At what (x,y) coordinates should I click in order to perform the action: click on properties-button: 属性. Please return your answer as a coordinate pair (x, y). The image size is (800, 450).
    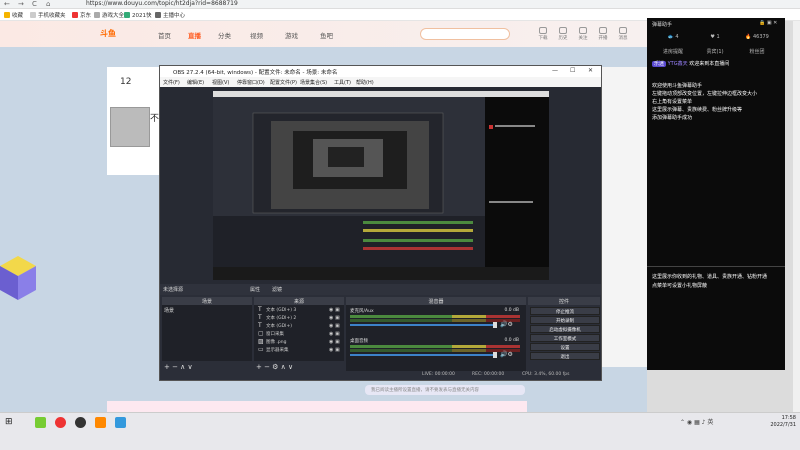
    Looking at the image, I should click on (255, 289).